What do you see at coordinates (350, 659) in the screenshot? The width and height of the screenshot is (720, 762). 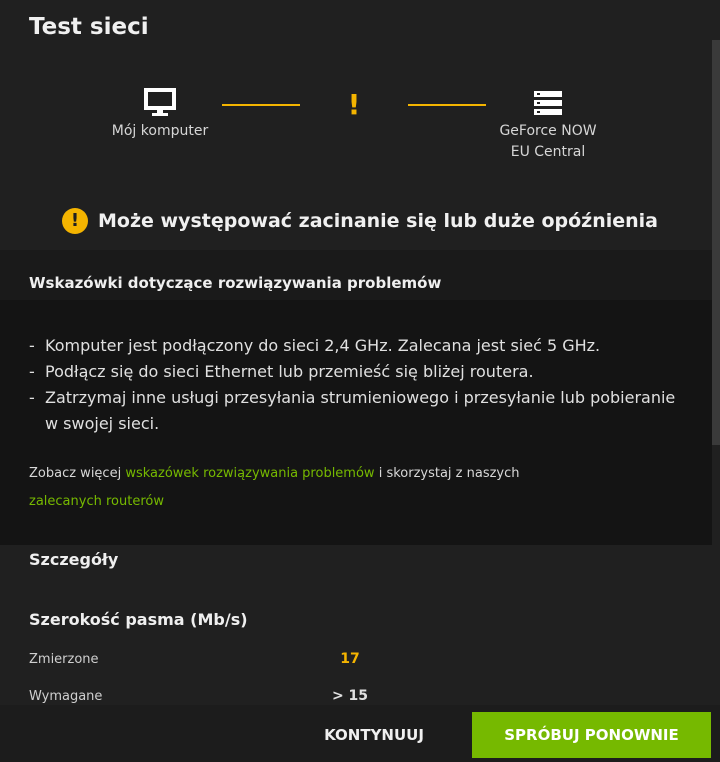 I see `measured-value: 17` at bounding box center [350, 659].